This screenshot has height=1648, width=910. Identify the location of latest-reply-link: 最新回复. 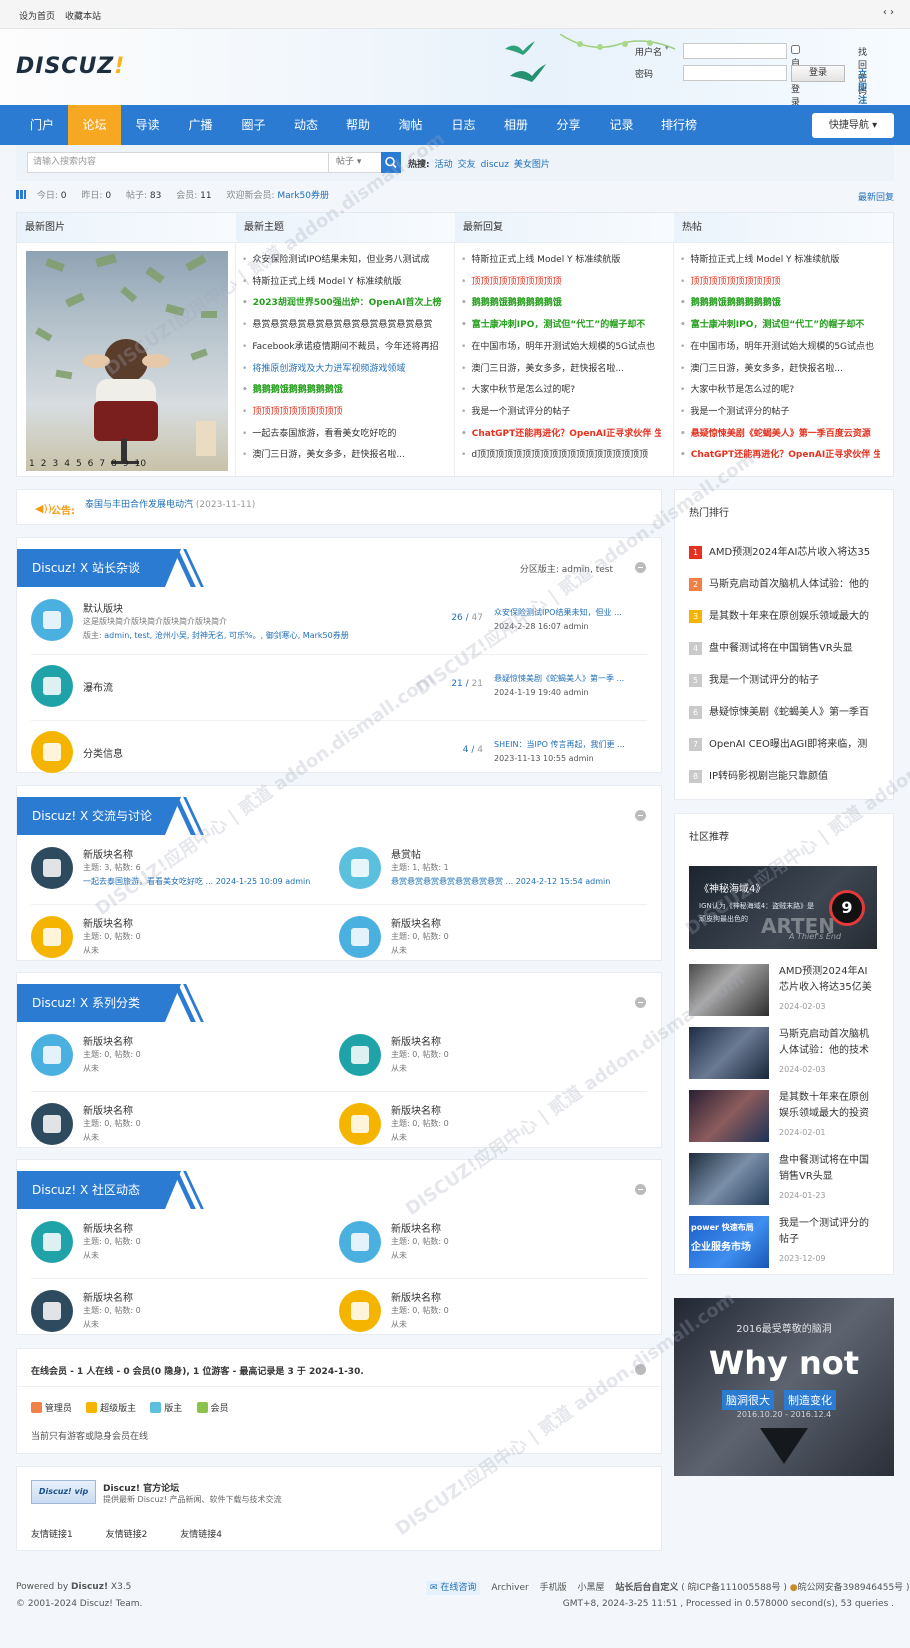
(876, 196).